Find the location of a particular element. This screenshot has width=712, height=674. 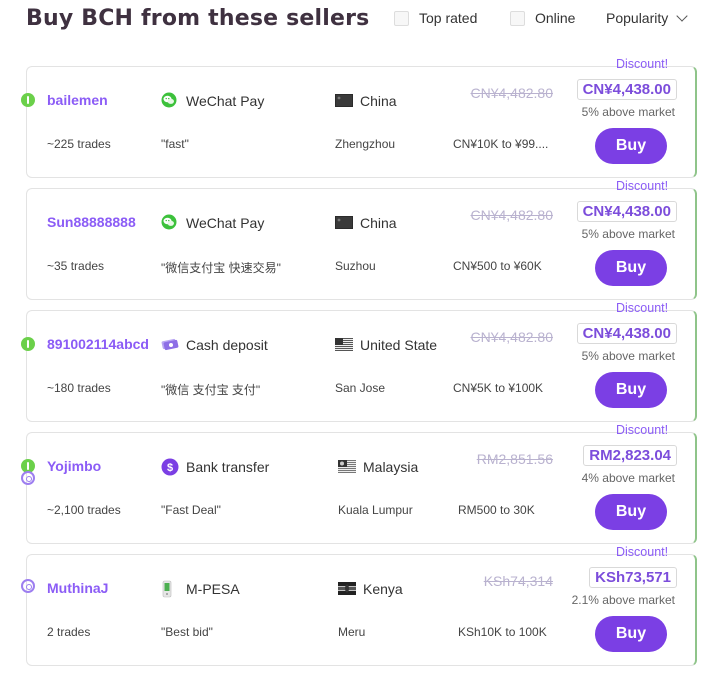

sort-label: Popularity is located at coordinates (637, 18).